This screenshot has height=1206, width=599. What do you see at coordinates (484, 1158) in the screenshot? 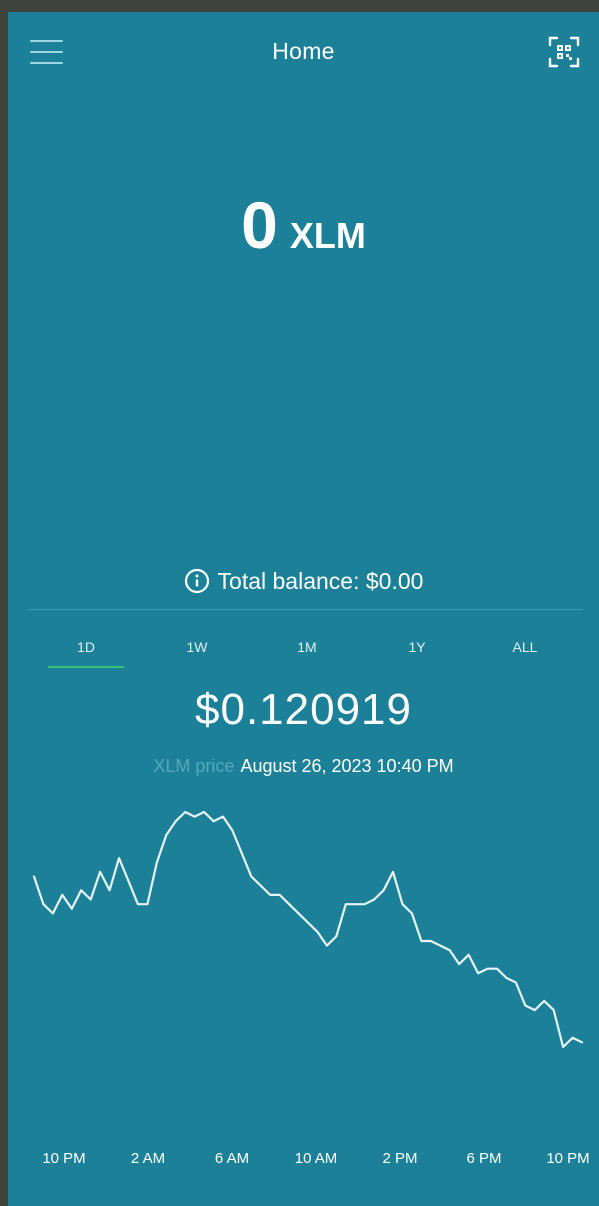
I see `time-axis-label: 6 PM` at bounding box center [484, 1158].